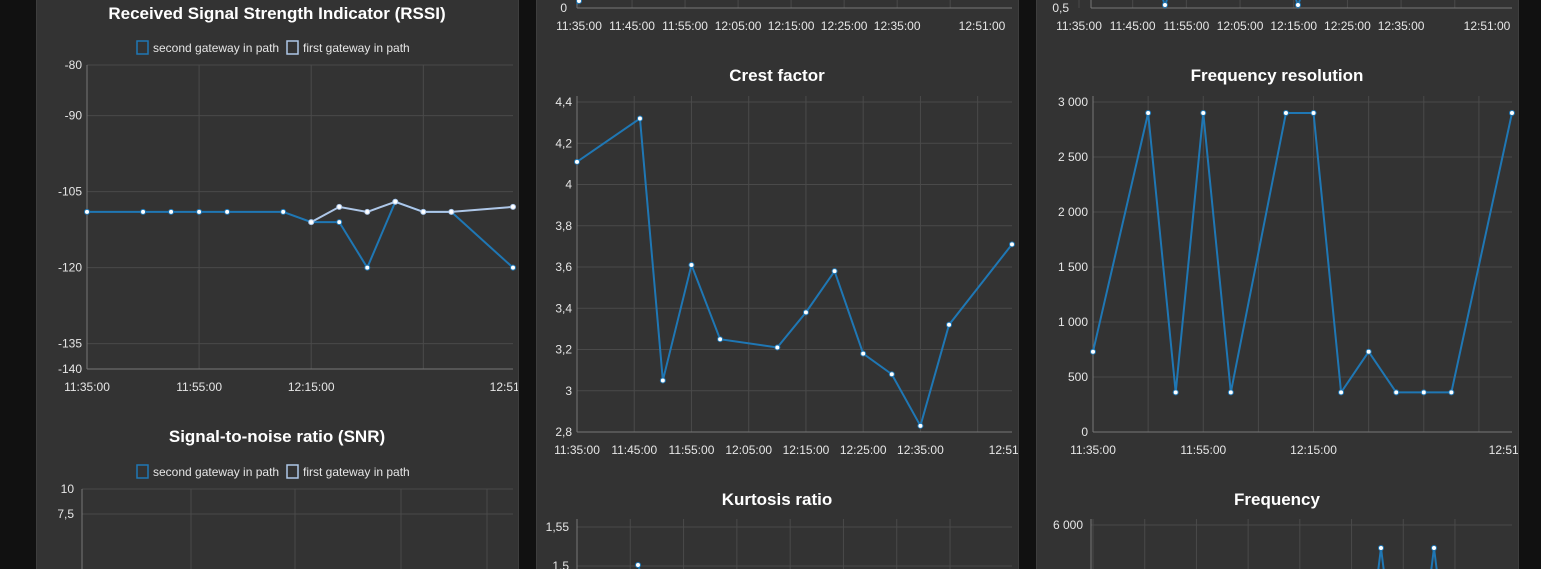 This screenshot has width=1541, height=569. I want to click on y-tick-label: 3,4, so click(563, 308).